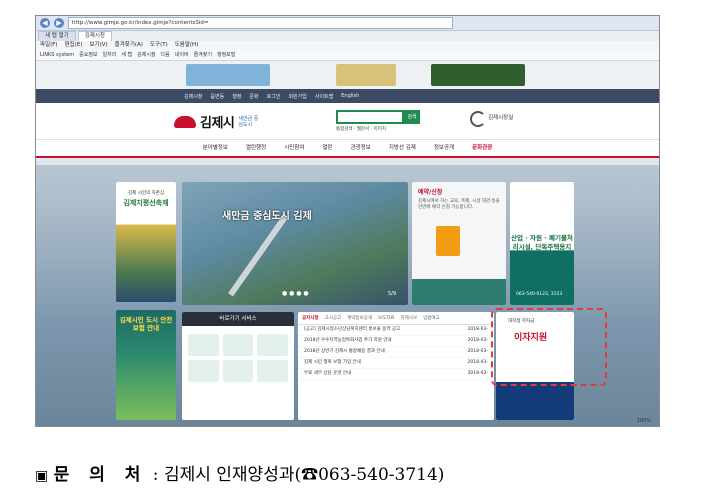 The height and width of the screenshot is (491, 715). I want to click on util-link: 행정, so click(236, 96).